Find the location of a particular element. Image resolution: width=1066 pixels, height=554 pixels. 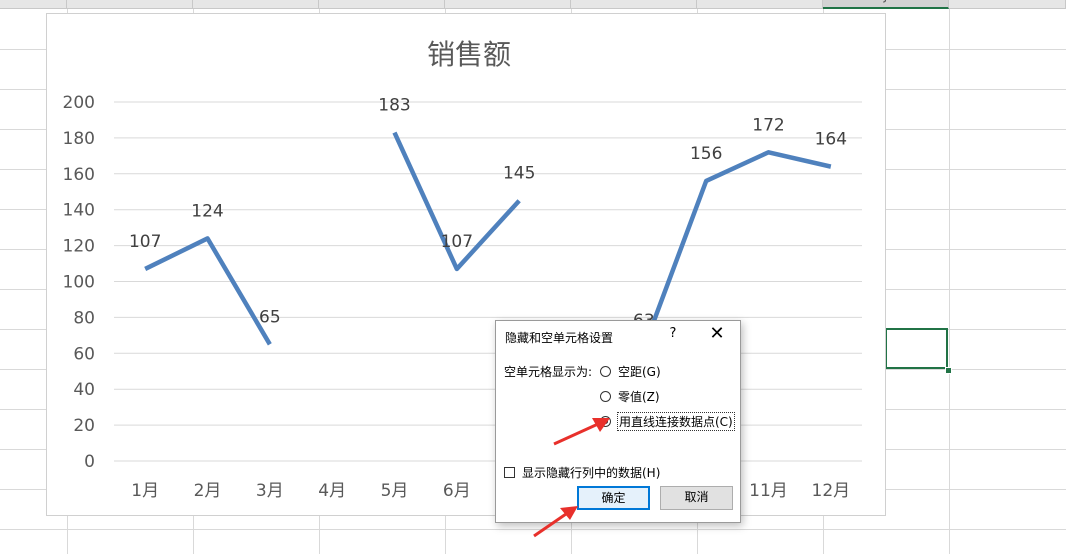

fill-handle is located at coordinates (948, 370).